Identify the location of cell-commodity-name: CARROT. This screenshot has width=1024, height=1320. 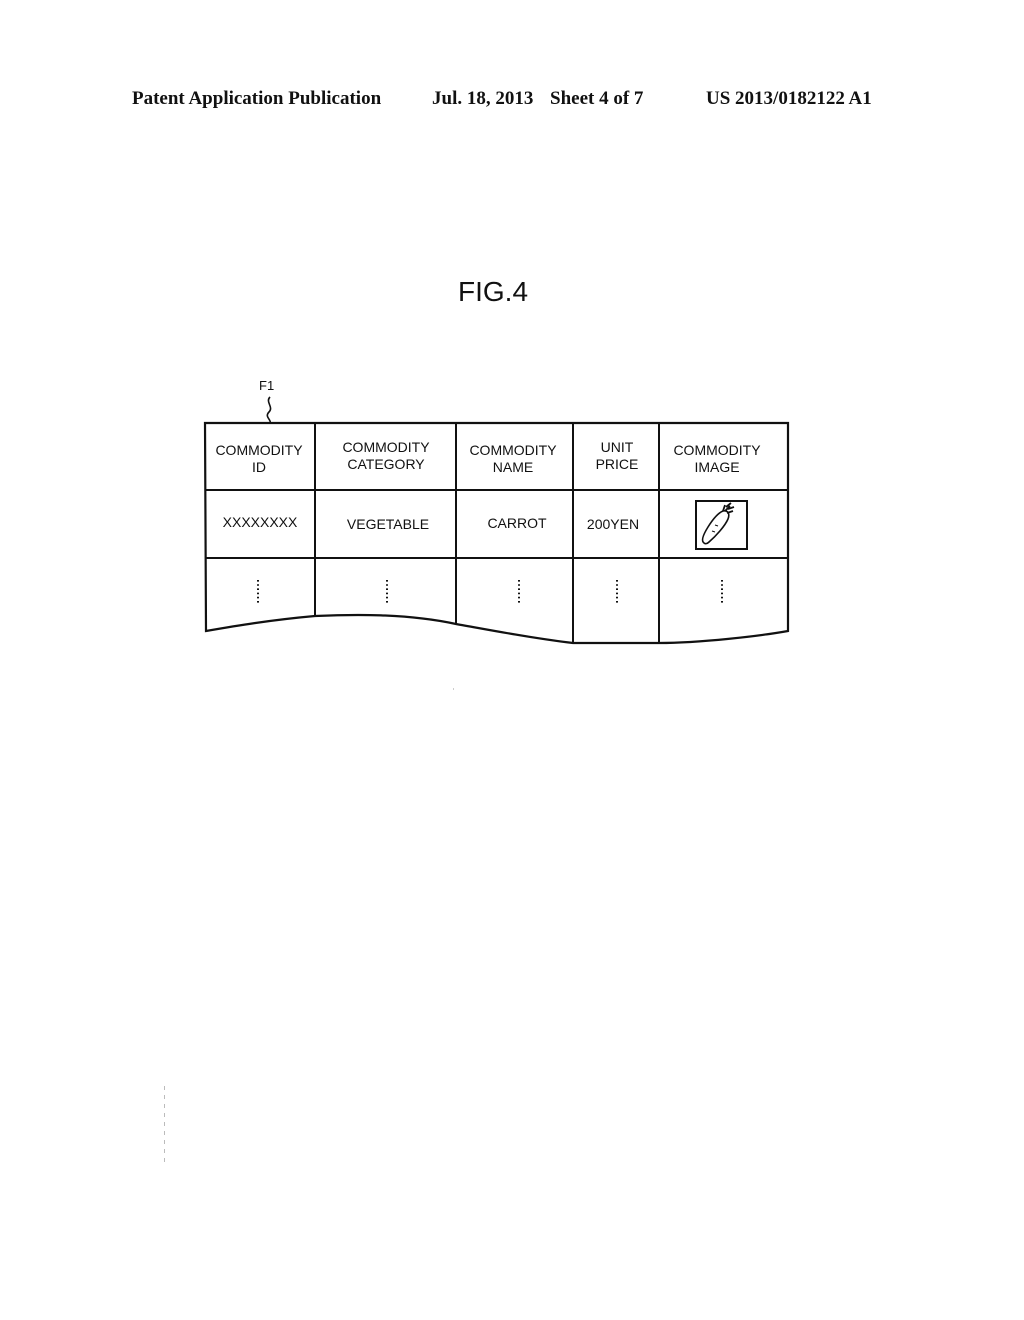
(517, 523).